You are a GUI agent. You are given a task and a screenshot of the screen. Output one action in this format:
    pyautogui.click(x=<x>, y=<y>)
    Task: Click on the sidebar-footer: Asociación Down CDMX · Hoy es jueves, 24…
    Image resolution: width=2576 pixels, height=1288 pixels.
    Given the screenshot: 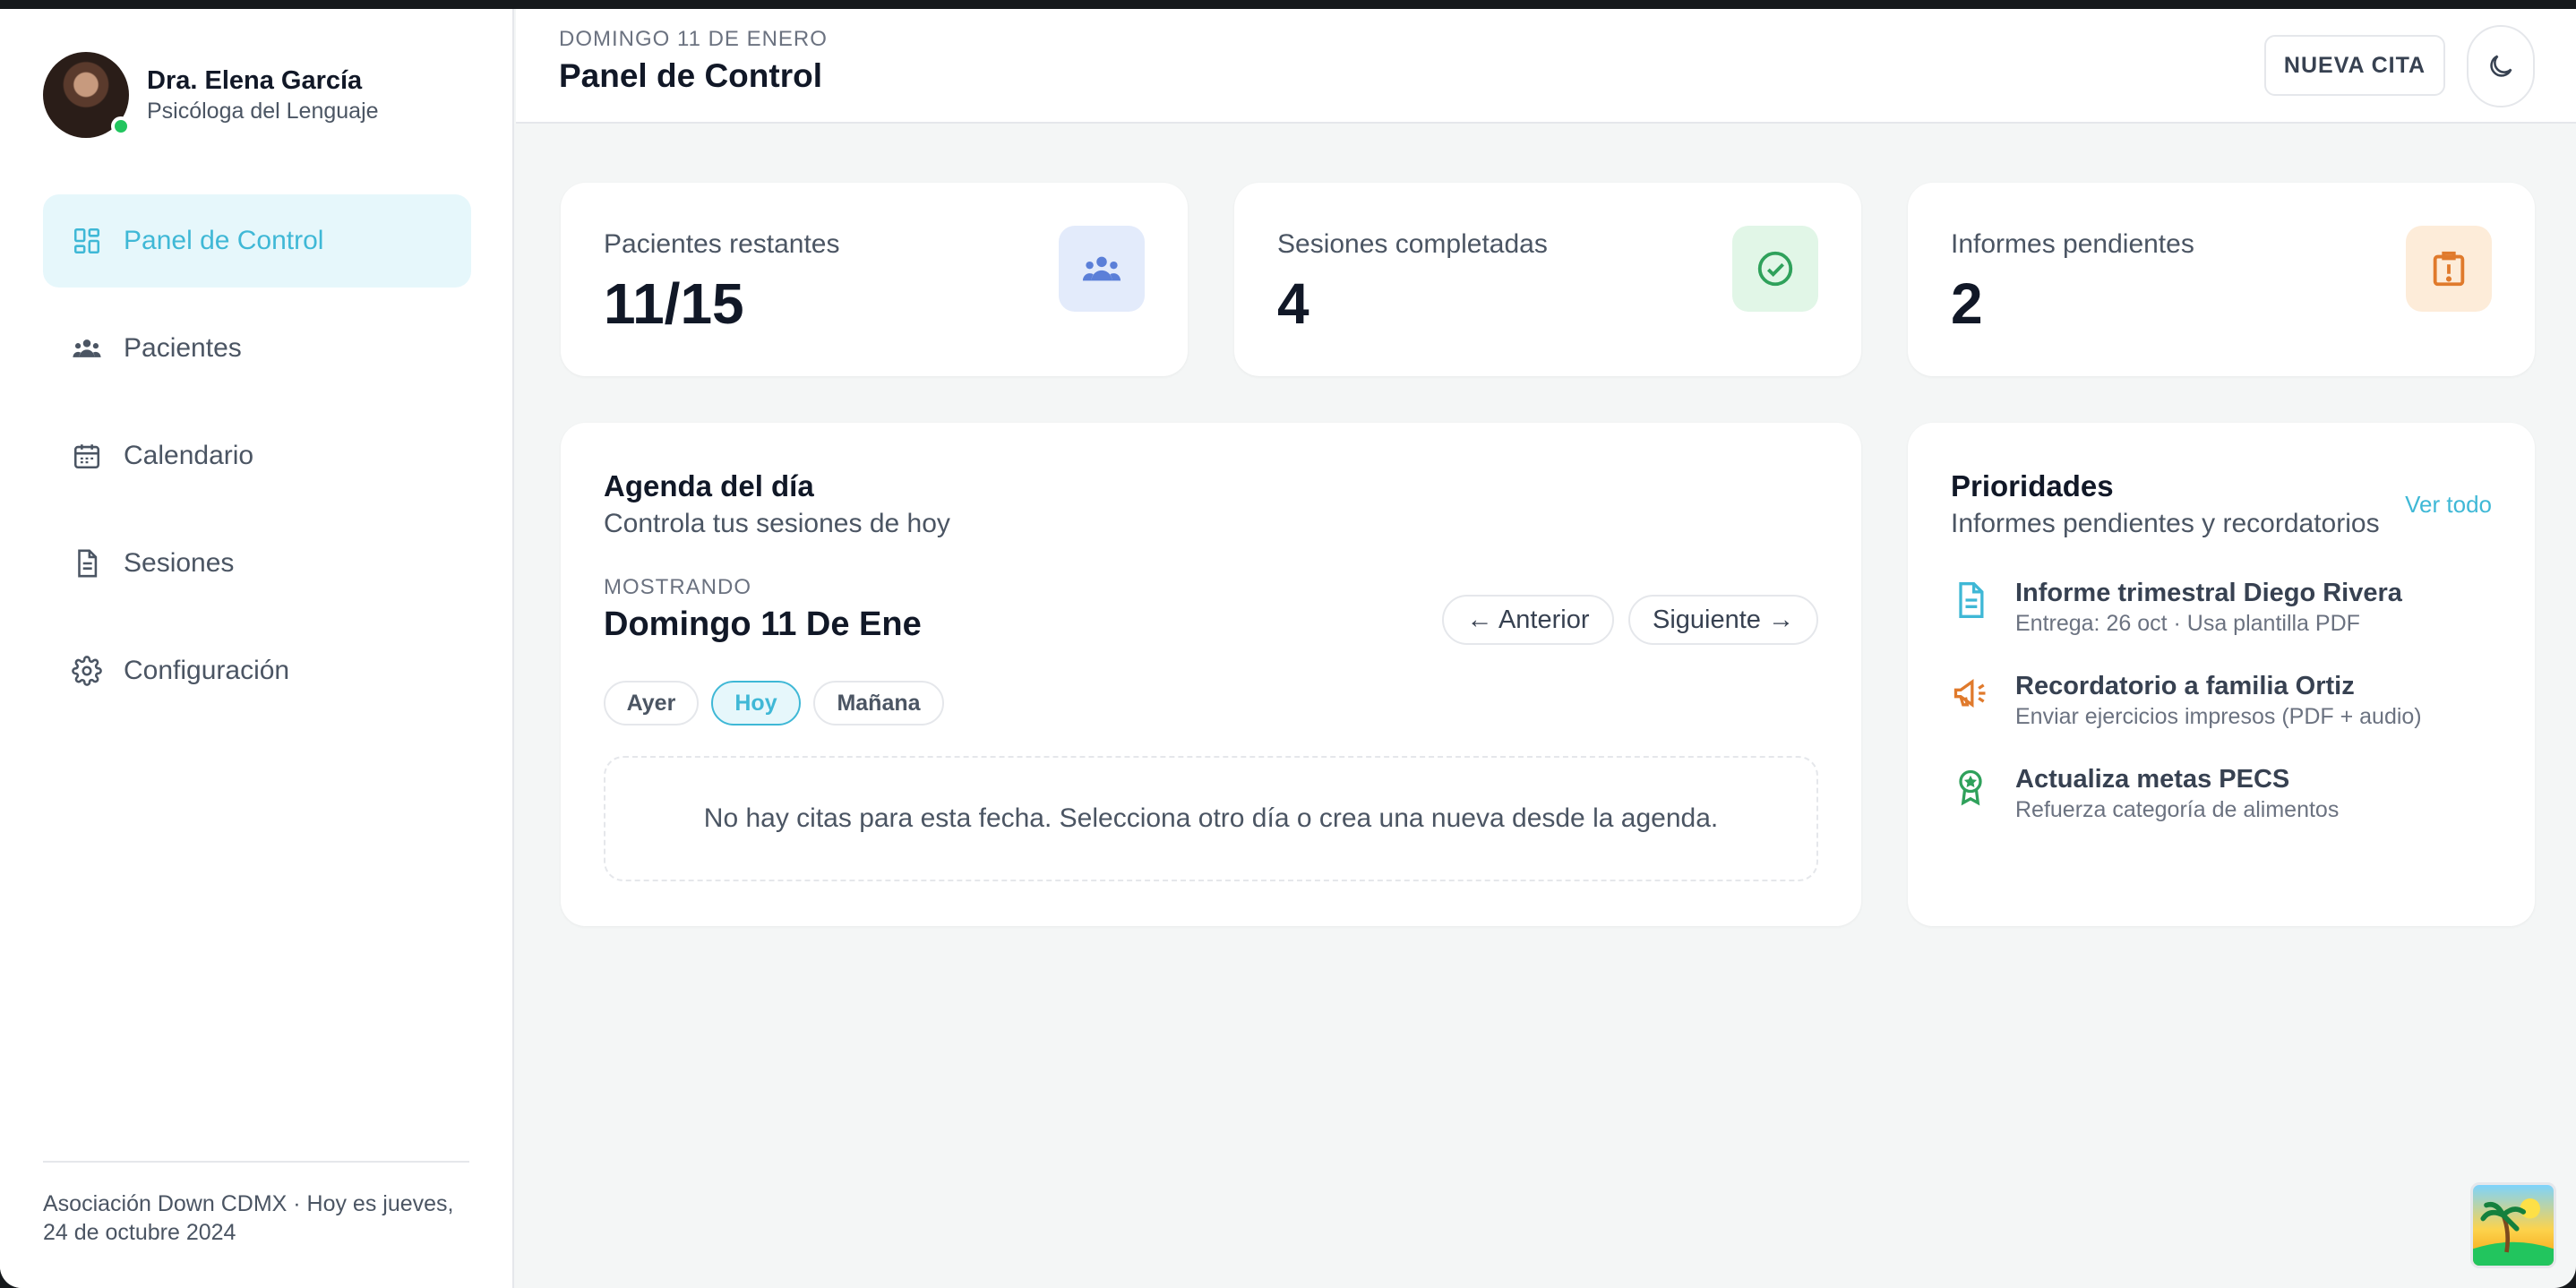 What is the action you would take?
    pyautogui.click(x=256, y=1204)
    